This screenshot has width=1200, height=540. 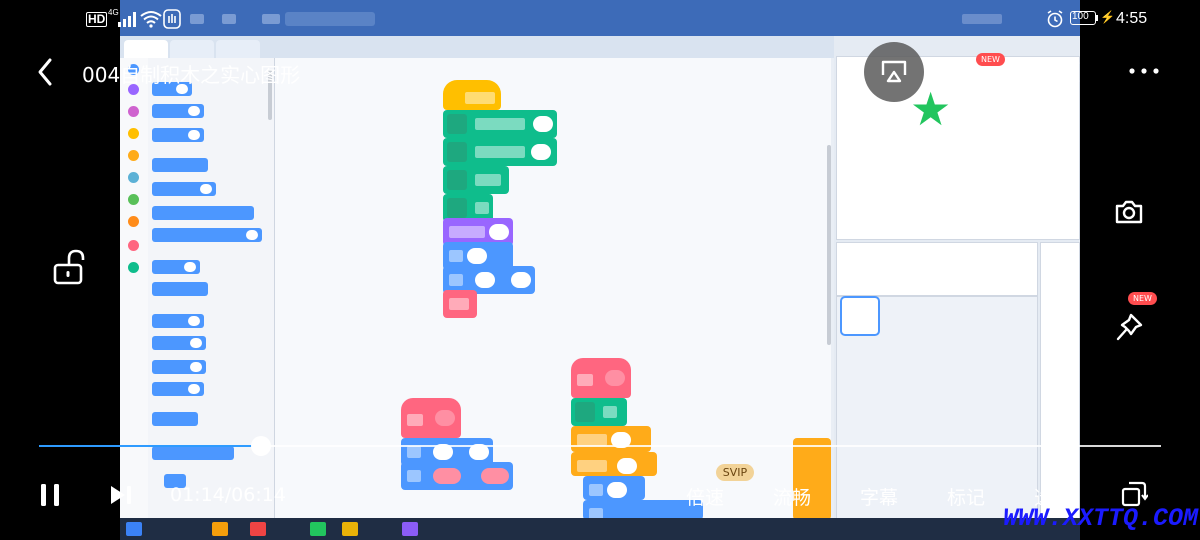 I want to click on battery-level: 100, so click(x=1080, y=16).